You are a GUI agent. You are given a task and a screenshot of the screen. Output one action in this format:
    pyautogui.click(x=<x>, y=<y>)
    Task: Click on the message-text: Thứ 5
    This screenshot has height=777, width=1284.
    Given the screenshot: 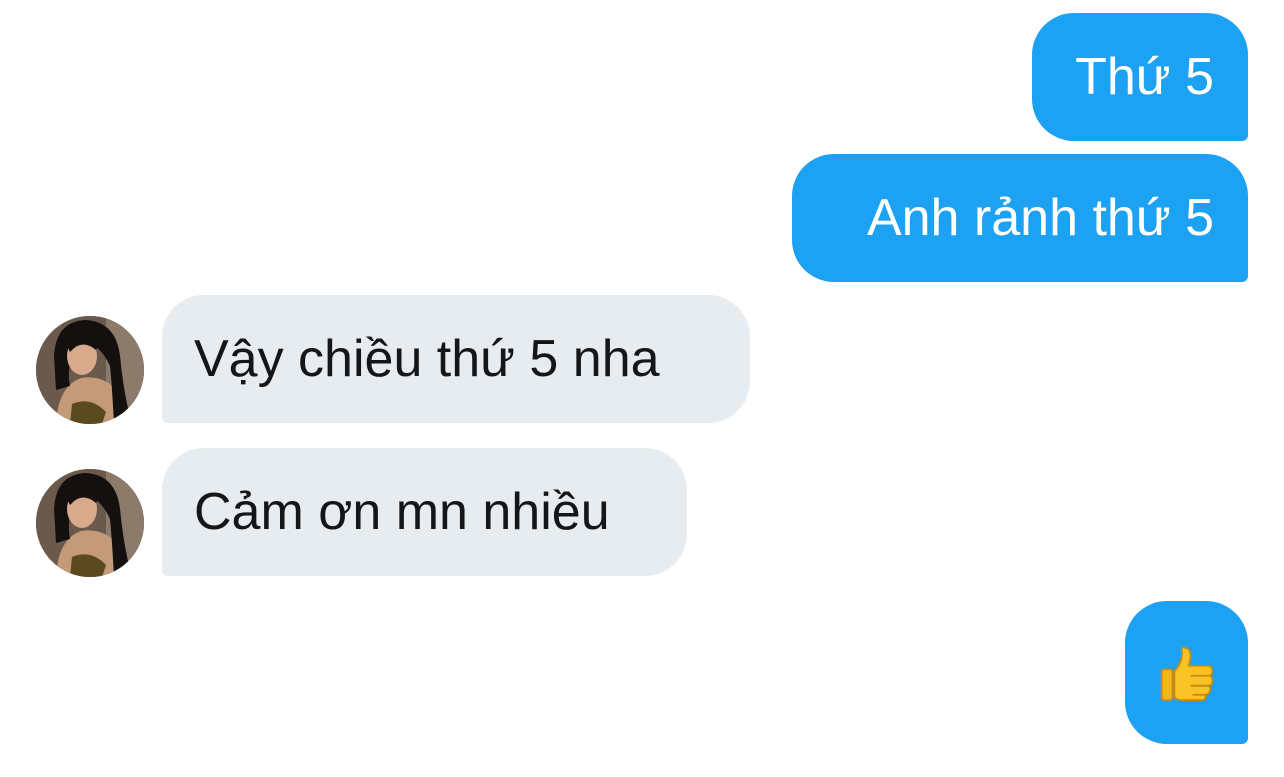 What is the action you would take?
    pyautogui.click(x=1144, y=77)
    